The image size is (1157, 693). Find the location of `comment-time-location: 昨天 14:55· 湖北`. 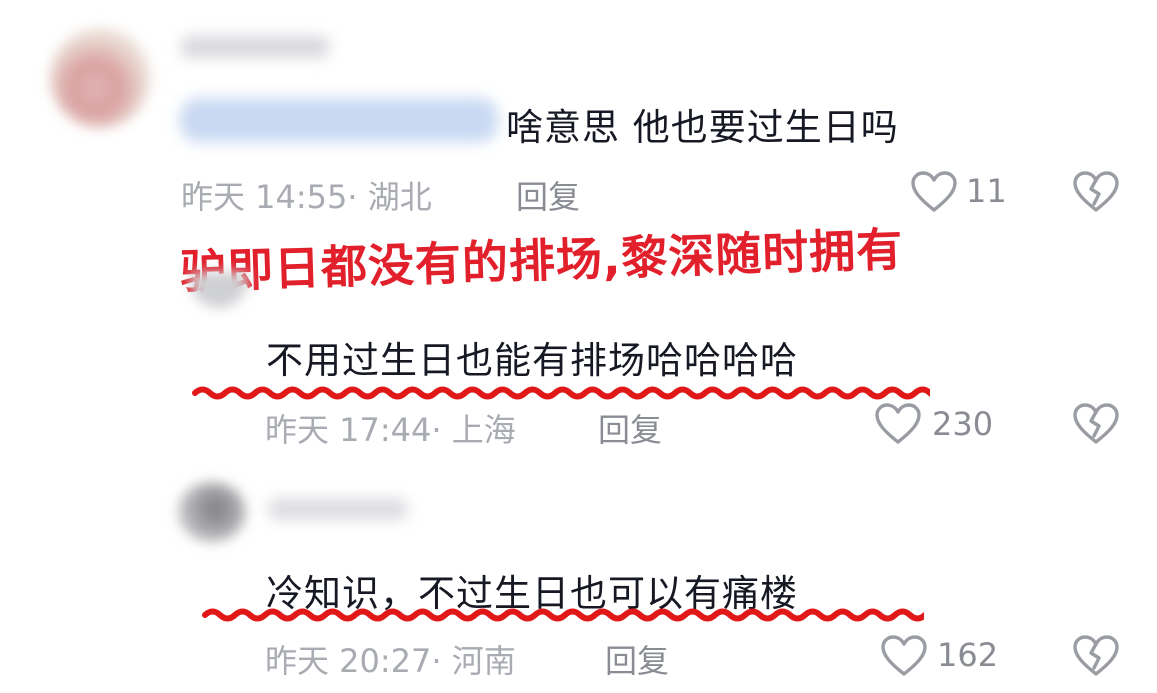

comment-time-location: 昨天 14:55· 湖北 is located at coordinates (306, 197).